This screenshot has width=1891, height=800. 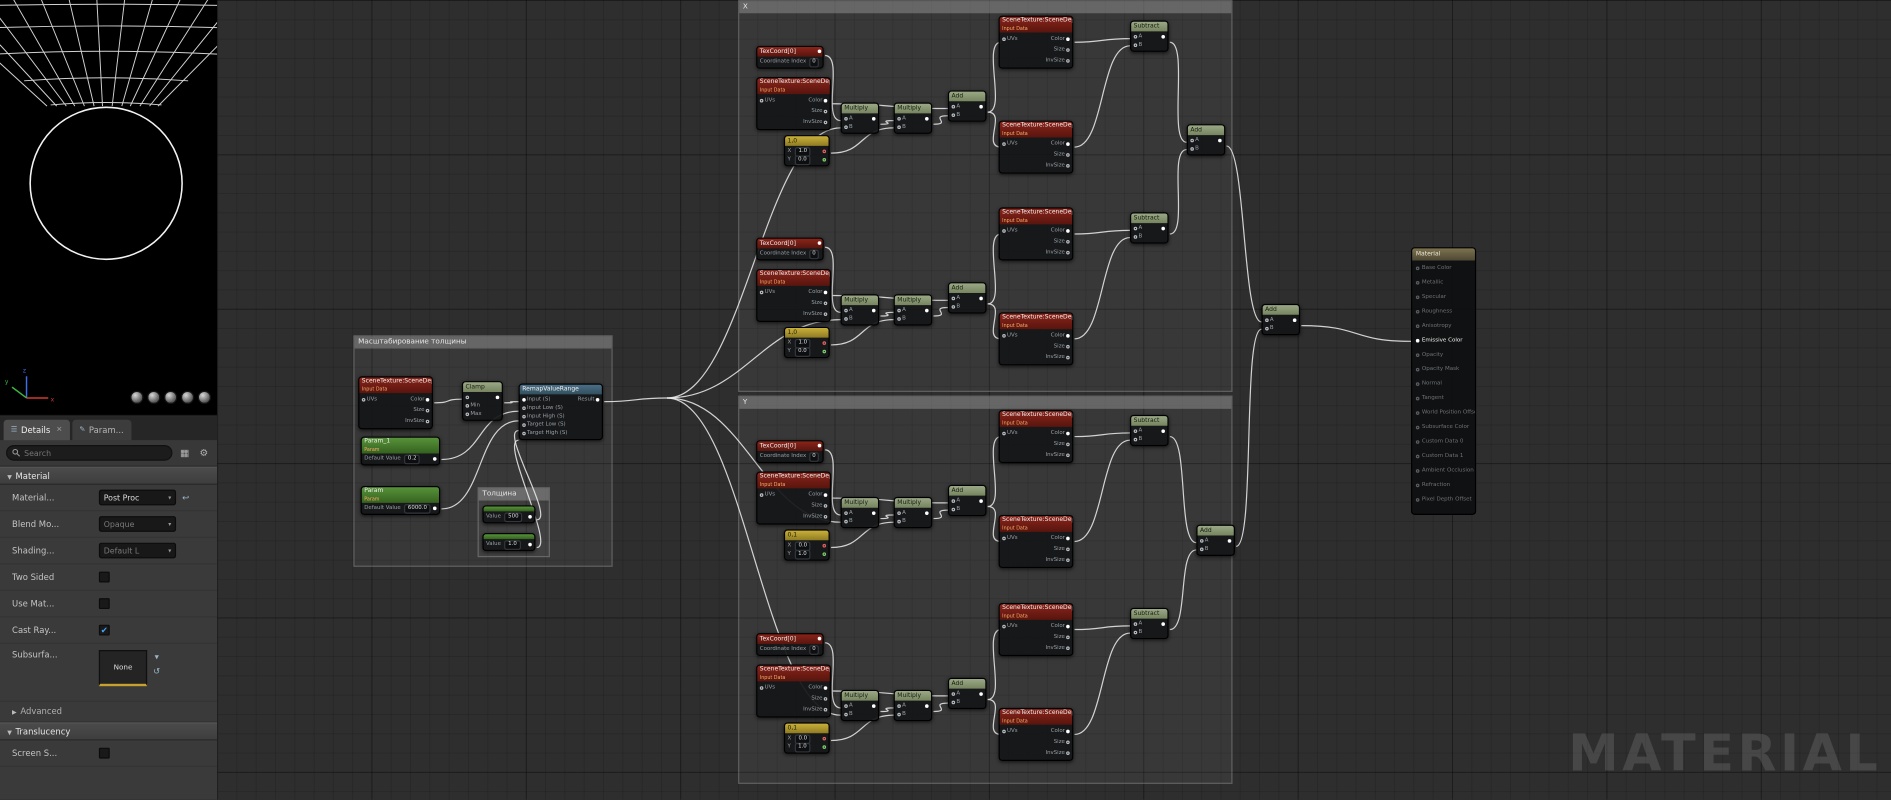 I want to click on pin-max, so click(x=467, y=414).